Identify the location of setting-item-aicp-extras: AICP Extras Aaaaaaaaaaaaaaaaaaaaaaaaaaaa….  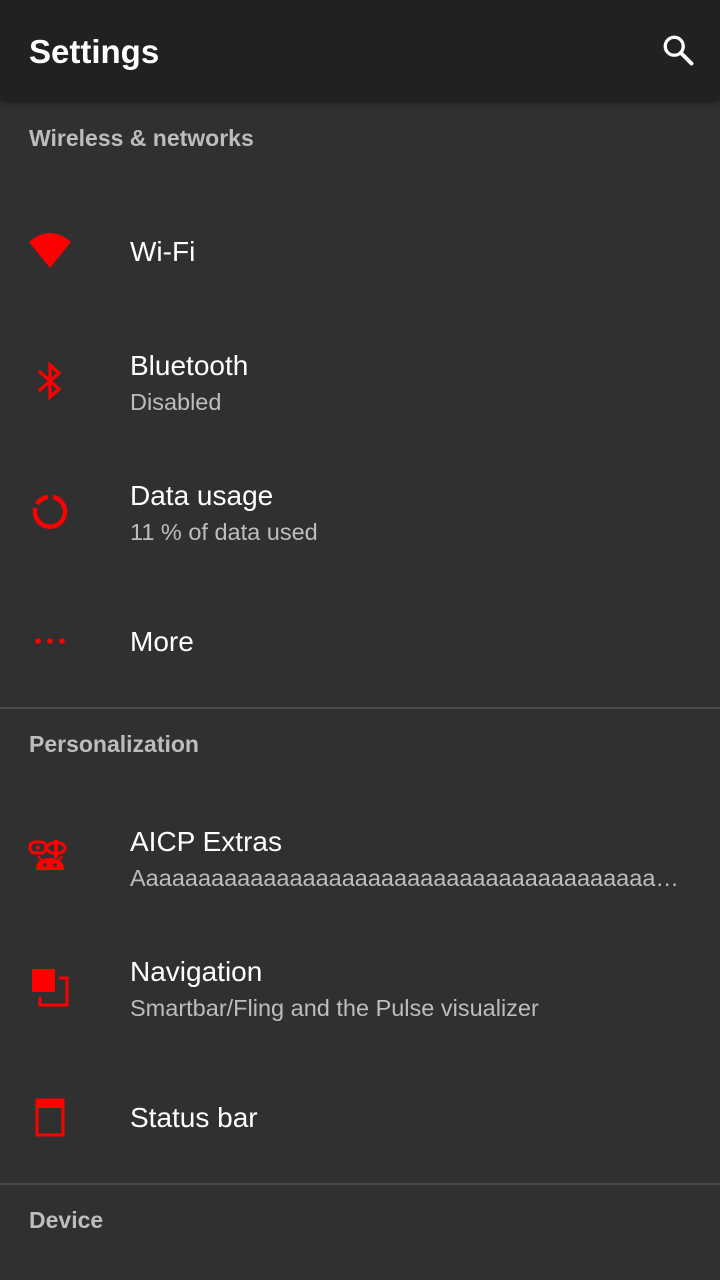
(360, 857).